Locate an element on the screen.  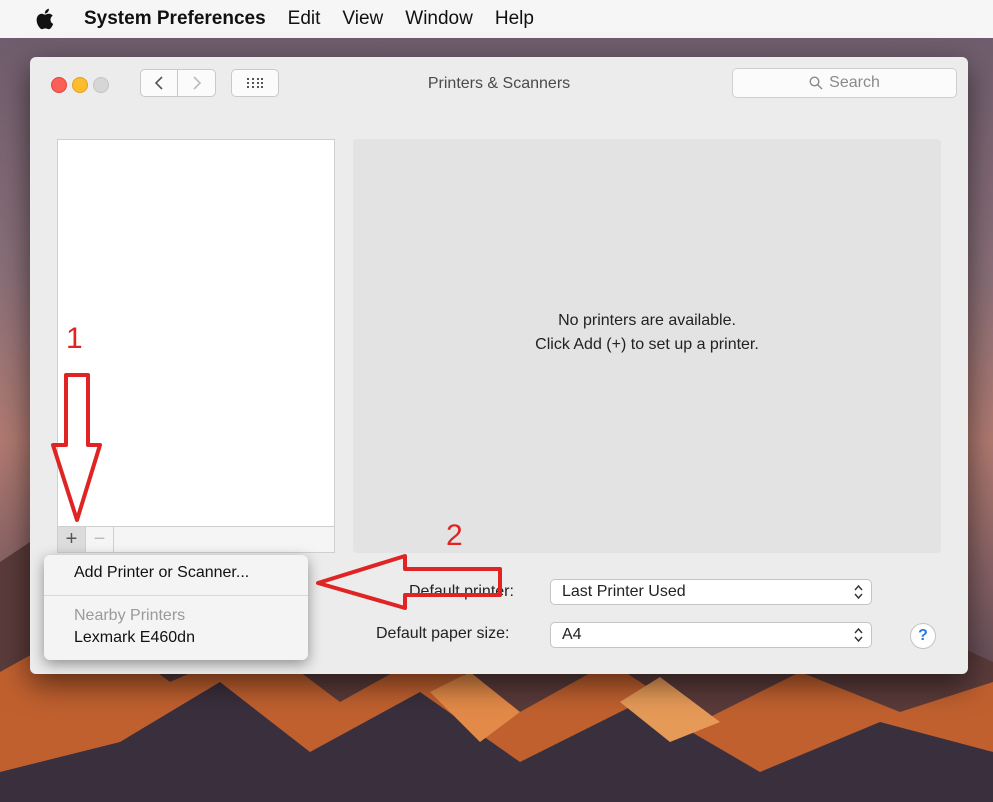
menu-view: View is located at coordinates (362, 19).